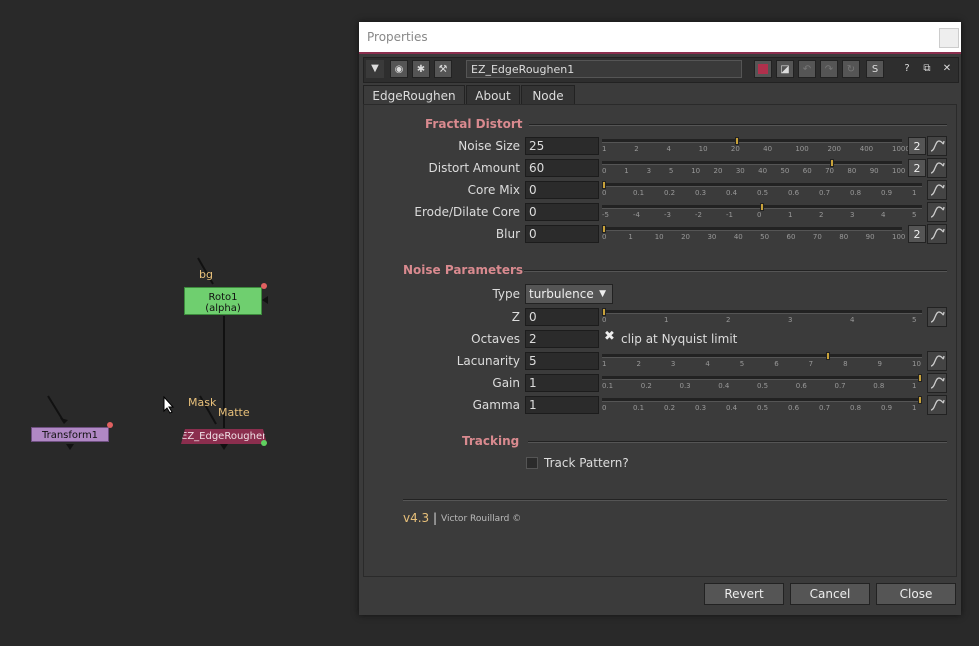 The width and height of the screenshot is (979, 646). Describe the element at coordinates (753, 234) in the screenshot. I see `blur-slider: 0 1 10 20 30 40 50 60 70 80 90 100` at that location.